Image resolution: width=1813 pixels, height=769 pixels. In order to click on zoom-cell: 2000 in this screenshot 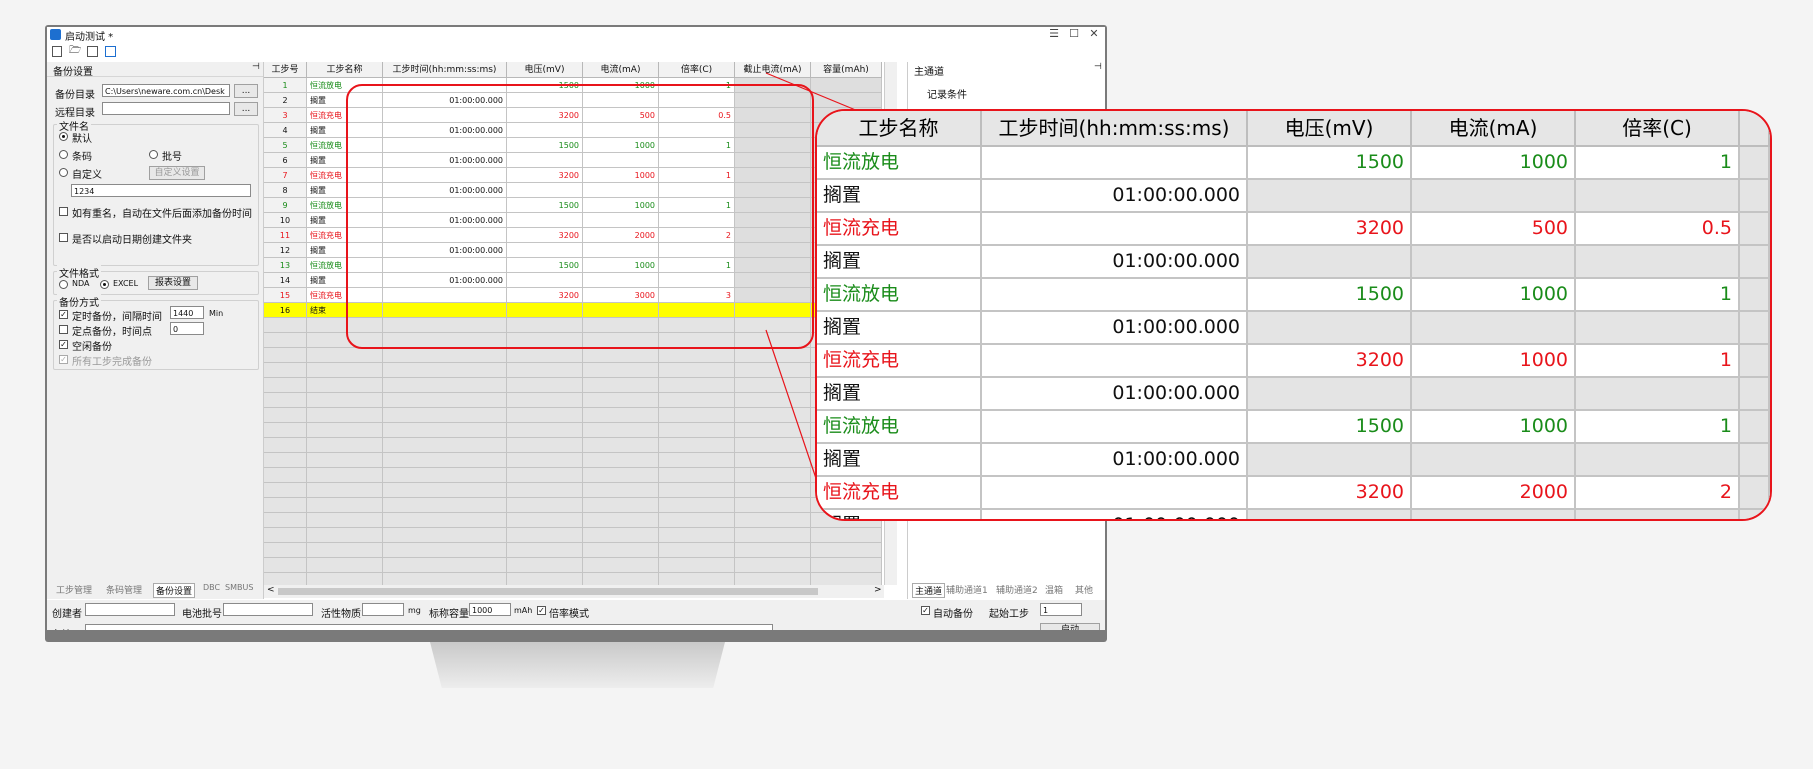, I will do `click(1494, 493)`.